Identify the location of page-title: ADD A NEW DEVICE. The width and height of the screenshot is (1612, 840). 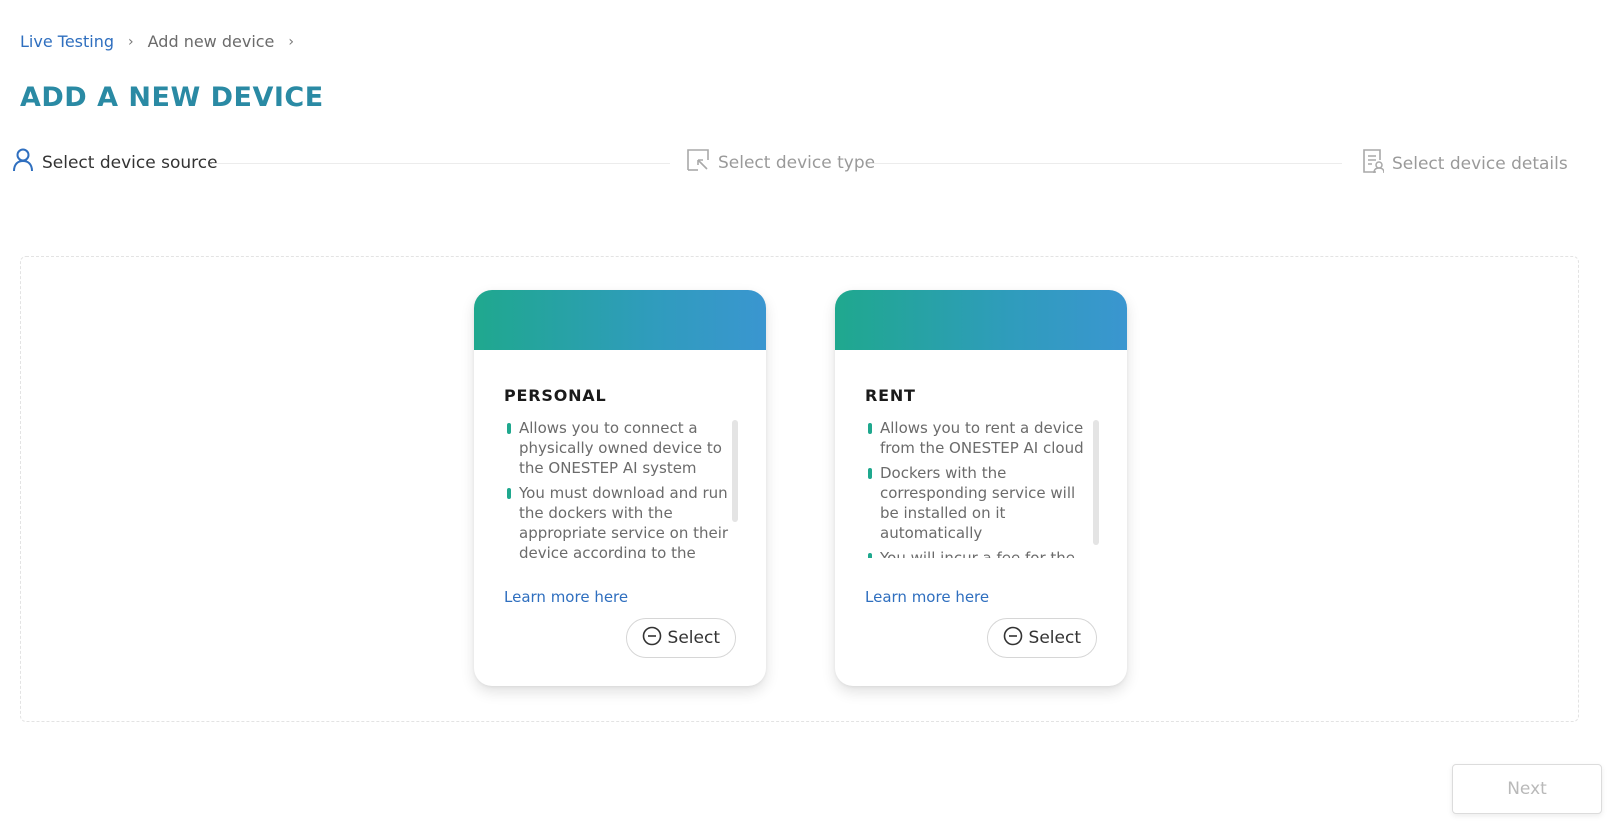
(172, 97).